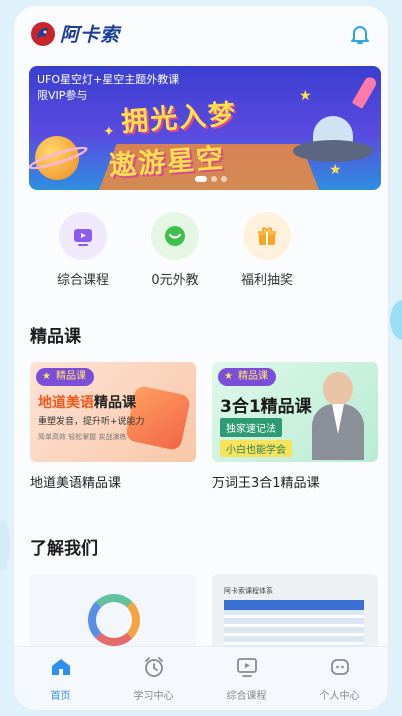 Image resolution: width=402 pixels, height=716 pixels. I want to click on cycle-diagram-illustration, so click(114, 620).